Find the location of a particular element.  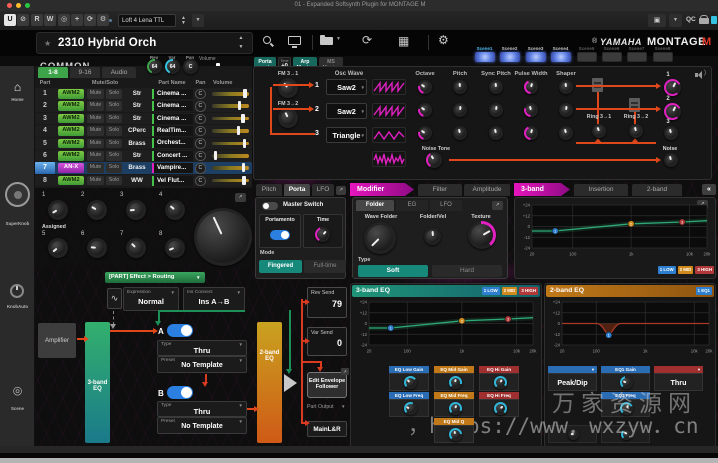

tab-parts-9-16: 9-16 is located at coordinates (85, 72).